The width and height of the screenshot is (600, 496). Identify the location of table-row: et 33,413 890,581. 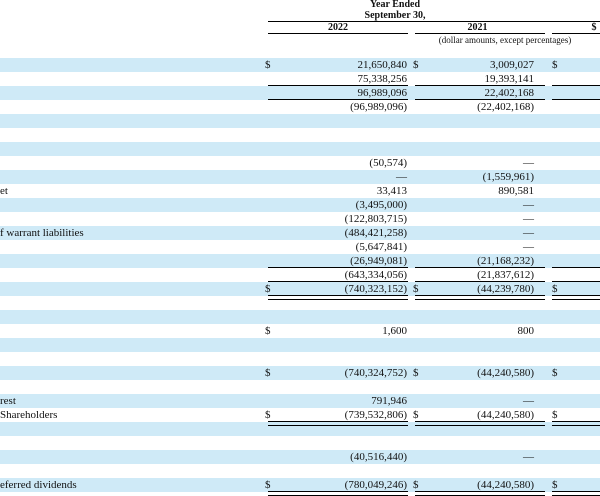
(300, 191).